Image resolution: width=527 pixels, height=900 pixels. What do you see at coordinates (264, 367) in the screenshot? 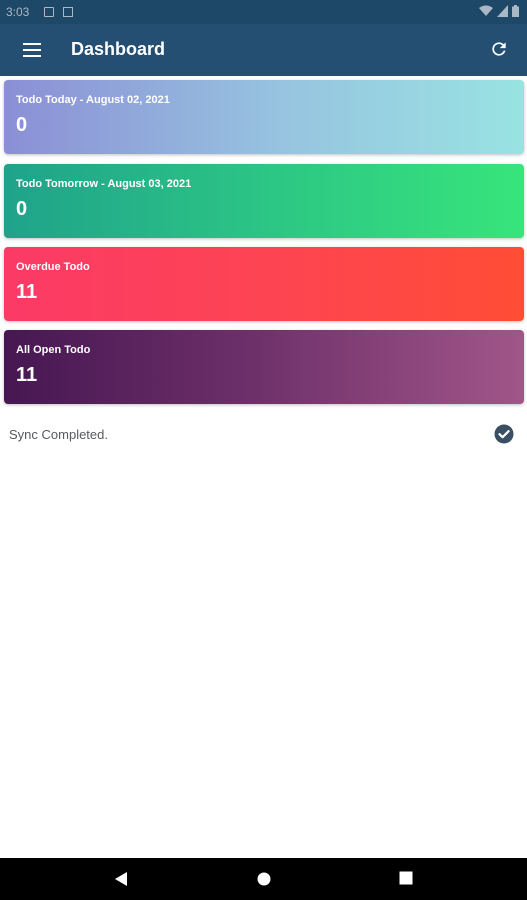
I see `all-open-todo-card: All Open Todo 11` at bounding box center [264, 367].